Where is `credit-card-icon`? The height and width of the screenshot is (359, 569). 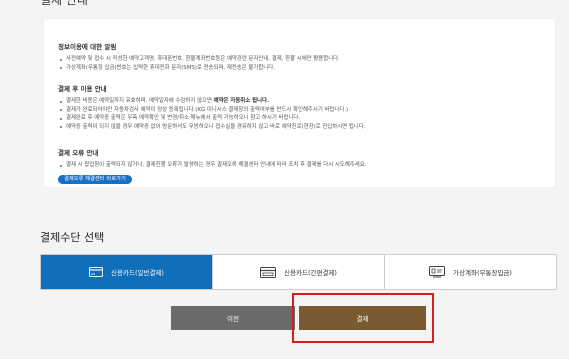
credit-card-icon is located at coordinates (96, 272).